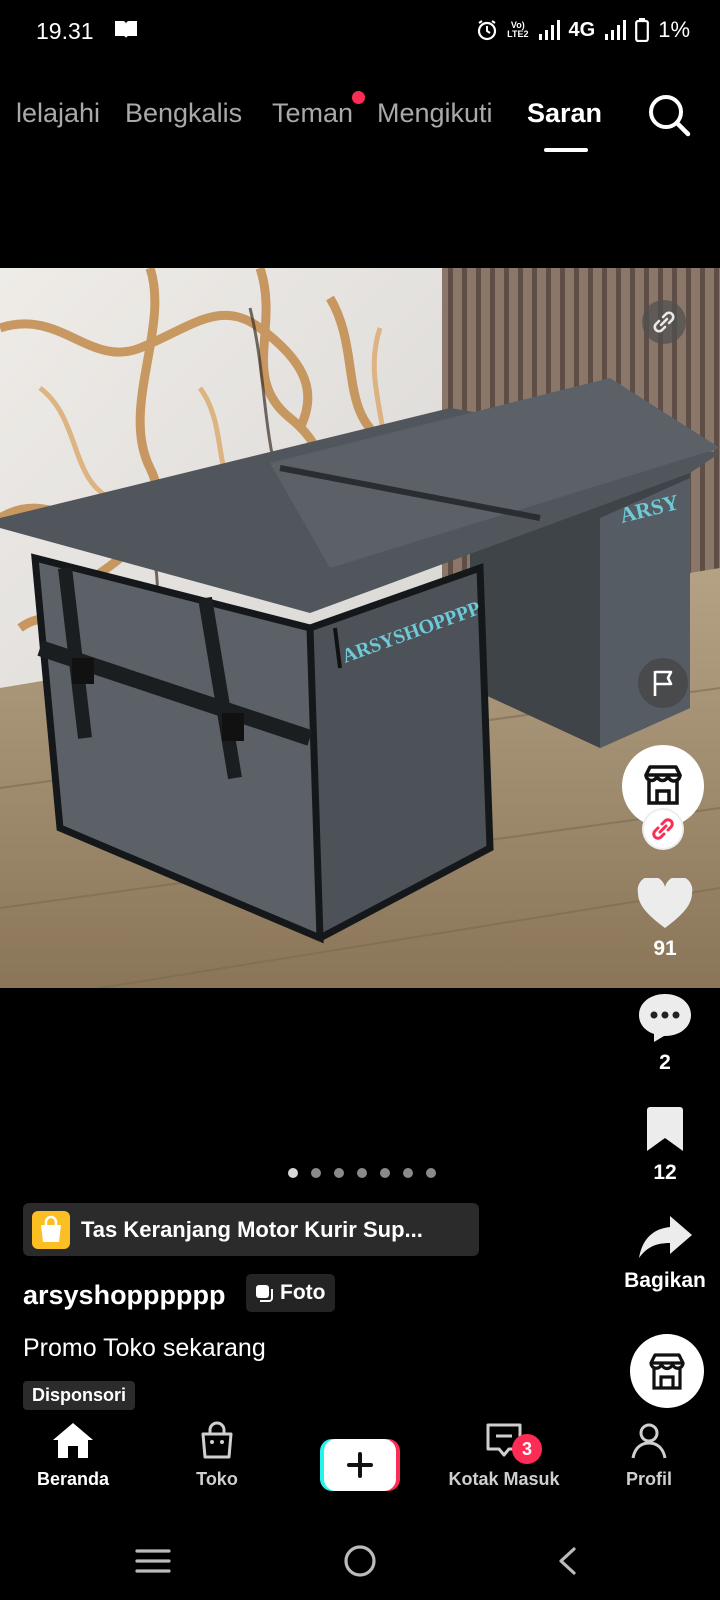 Image resolution: width=720 pixels, height=1600 pixels. What do you see at coordinates (360, 126) in the screenshot?
I see `top-tab-bar: lelajahi Bengkalis Teman Mengikuti Saran` at bounding box center [360, 126].